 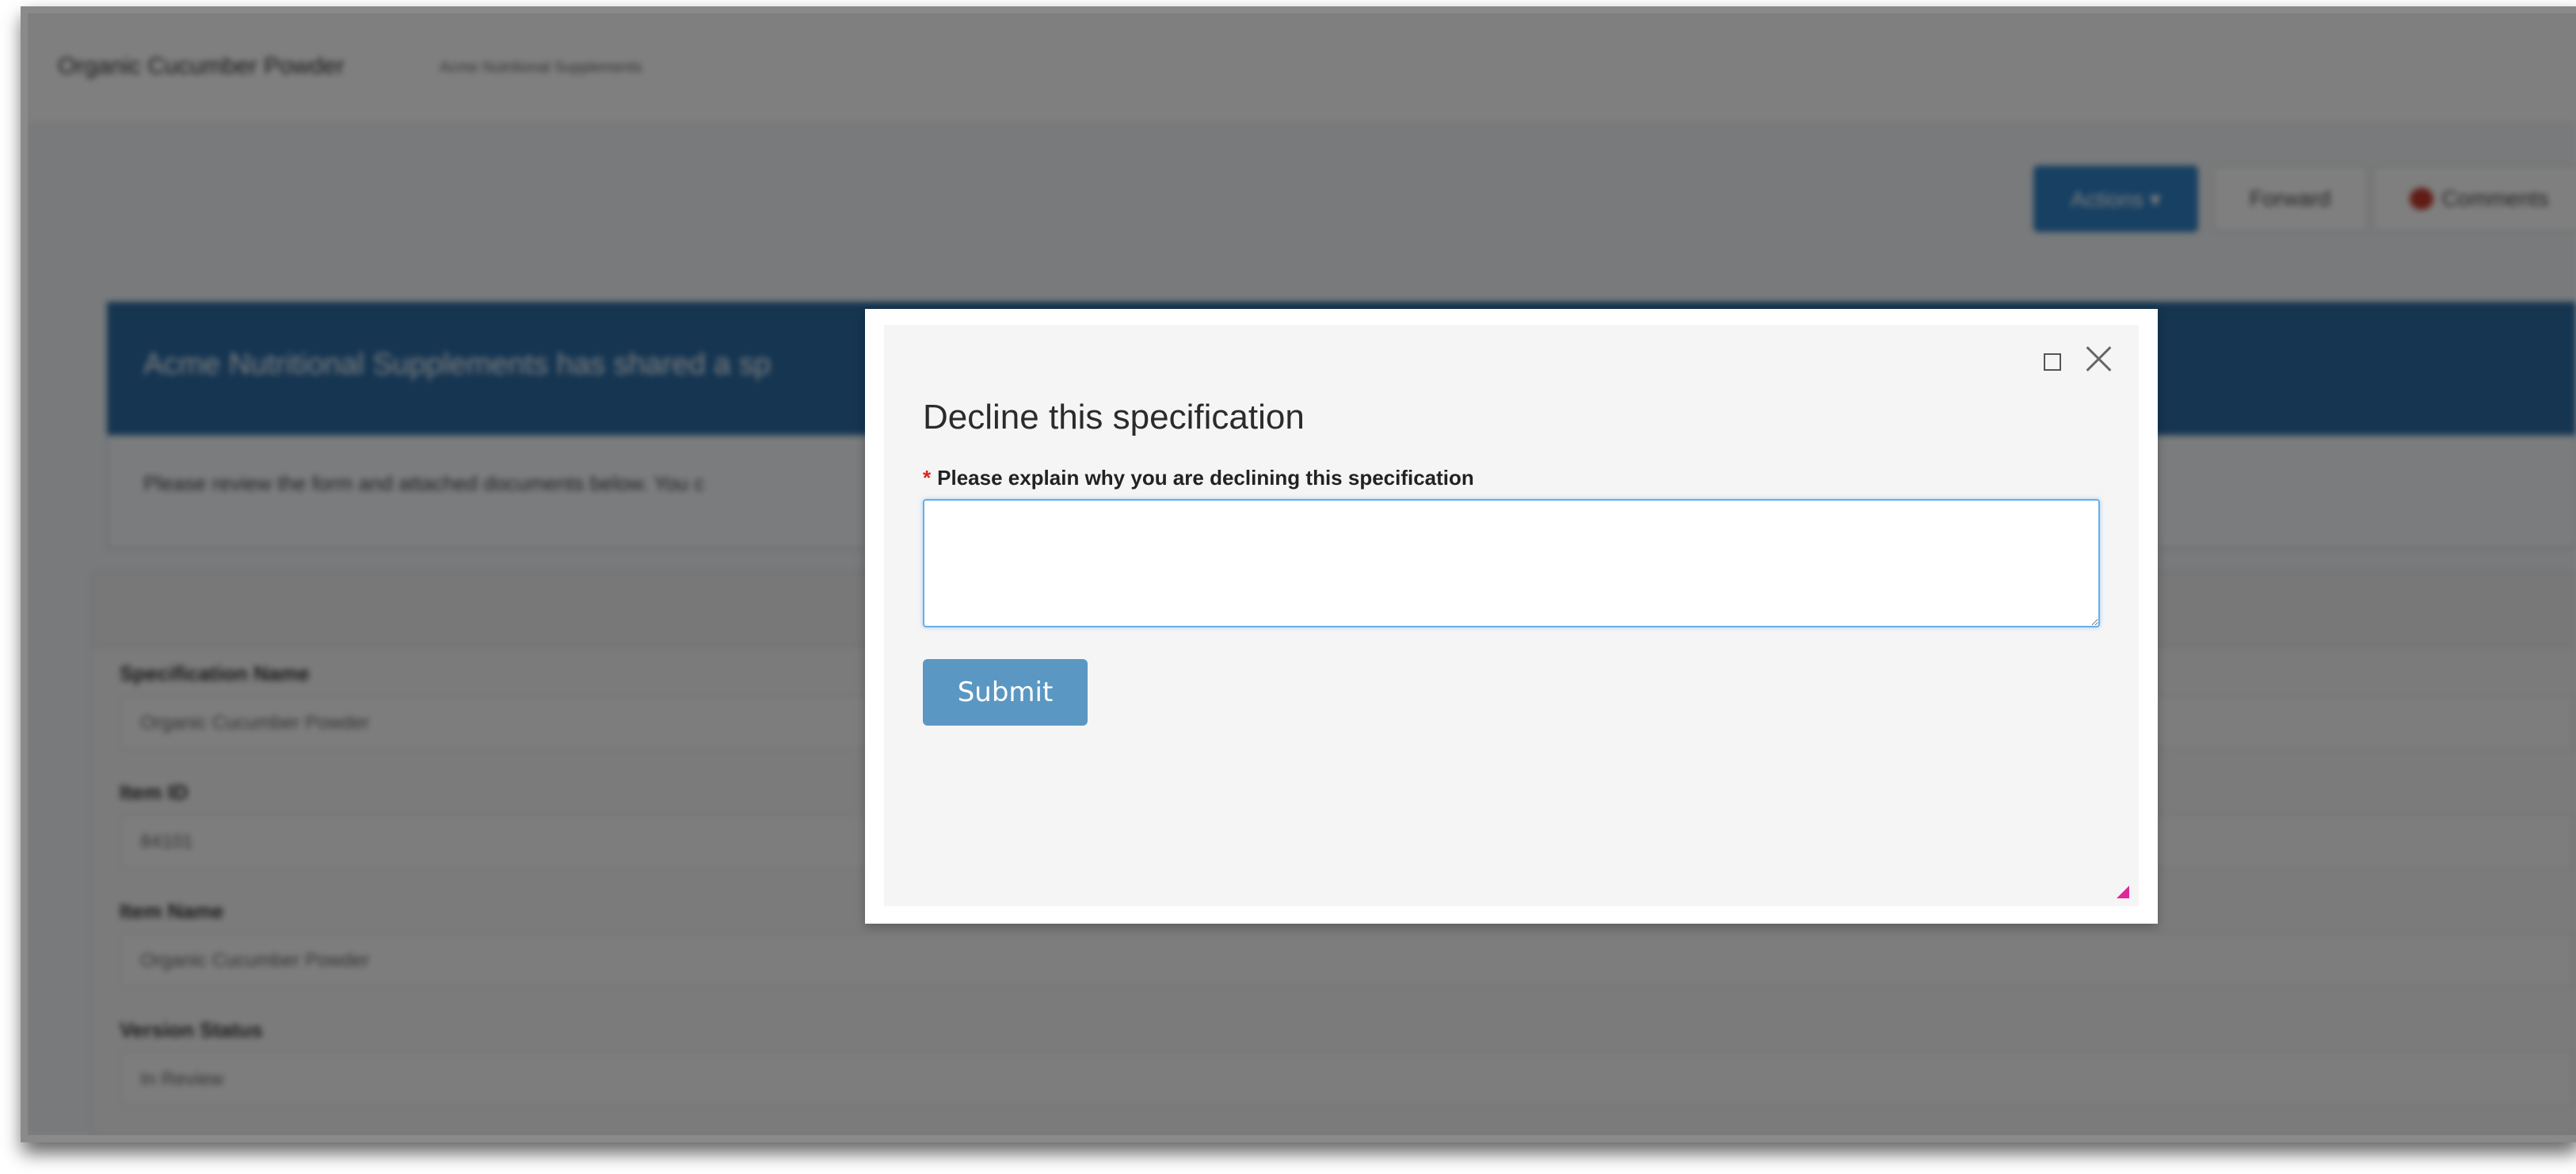 I want to click on decline-reason-input, so click(x=1512, y=563).